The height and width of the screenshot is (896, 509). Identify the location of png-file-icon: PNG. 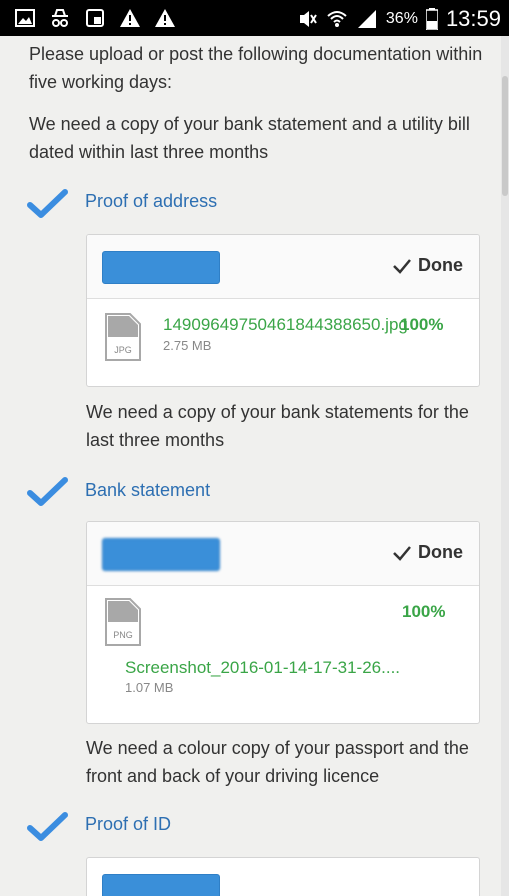
(123, 622).